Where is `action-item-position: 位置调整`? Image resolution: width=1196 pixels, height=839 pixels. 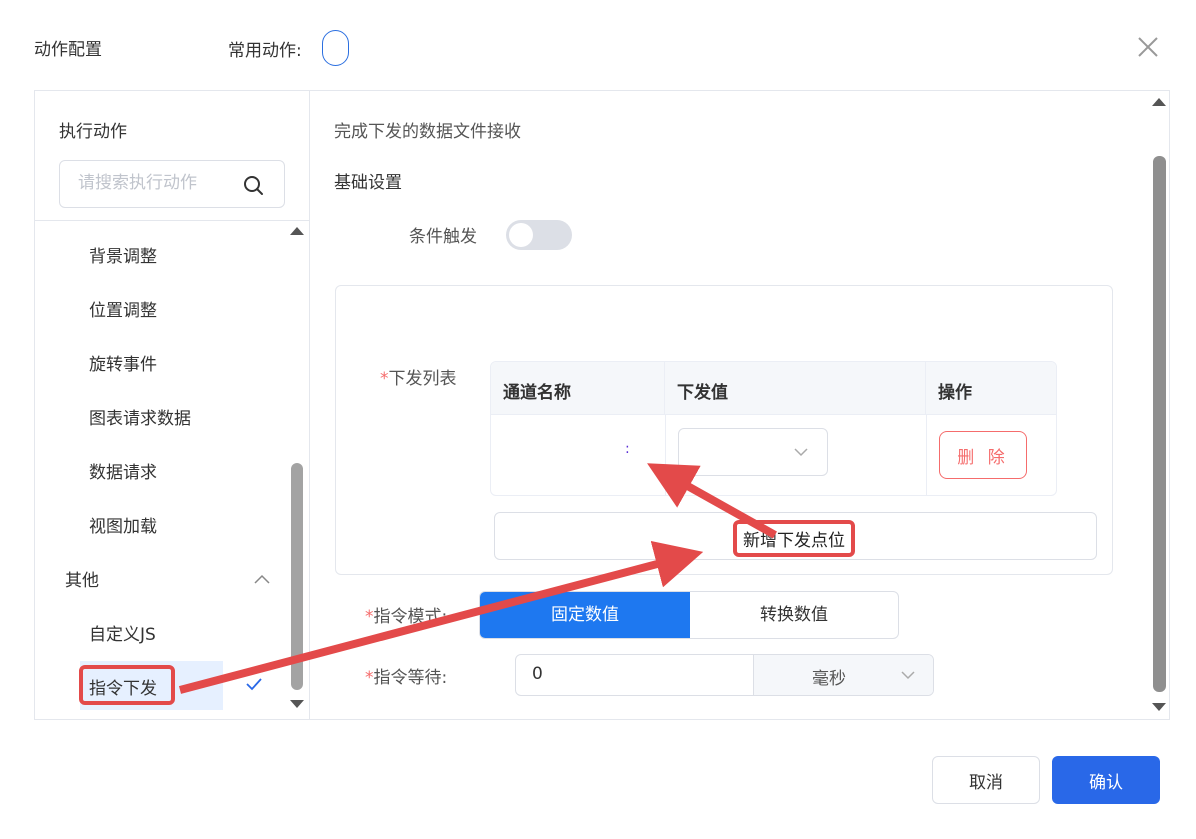 action-item-position: 位置调整 is located at coordinates (123, 308).